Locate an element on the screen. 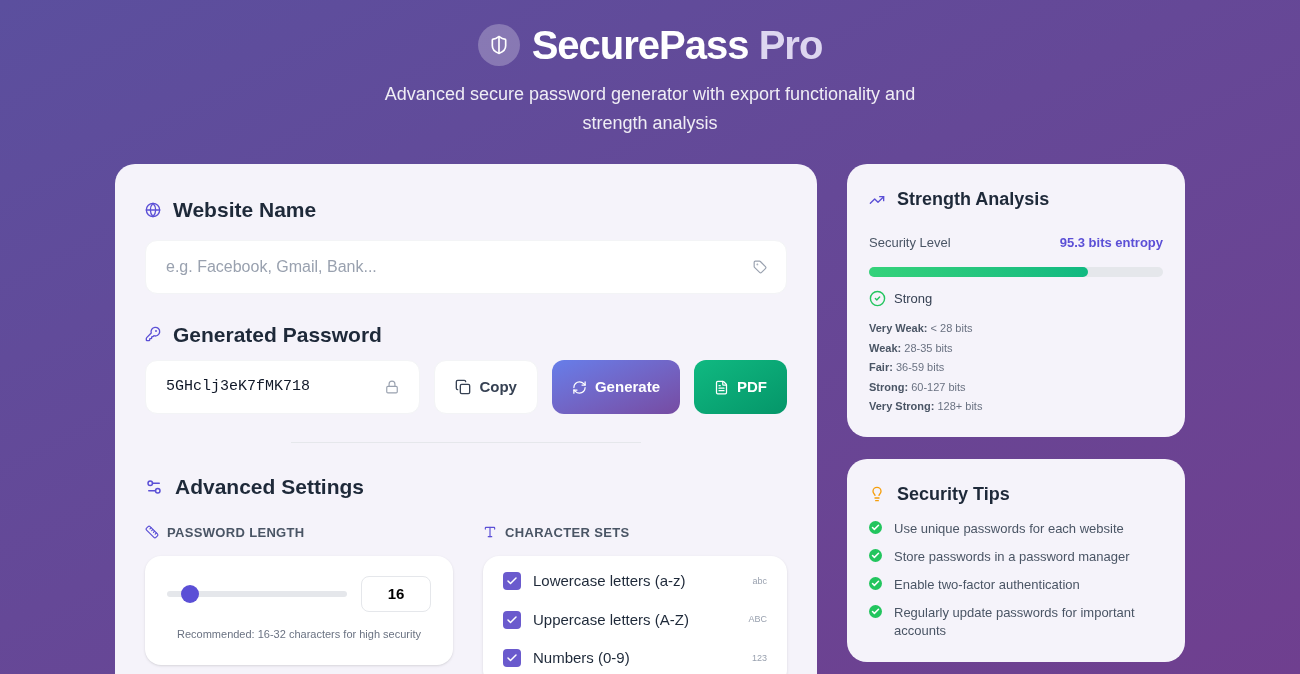 This screenshot has height=674, width=1300. password-field: 5GHclj3eK7fMK718 is located at coordinates (283, 387).